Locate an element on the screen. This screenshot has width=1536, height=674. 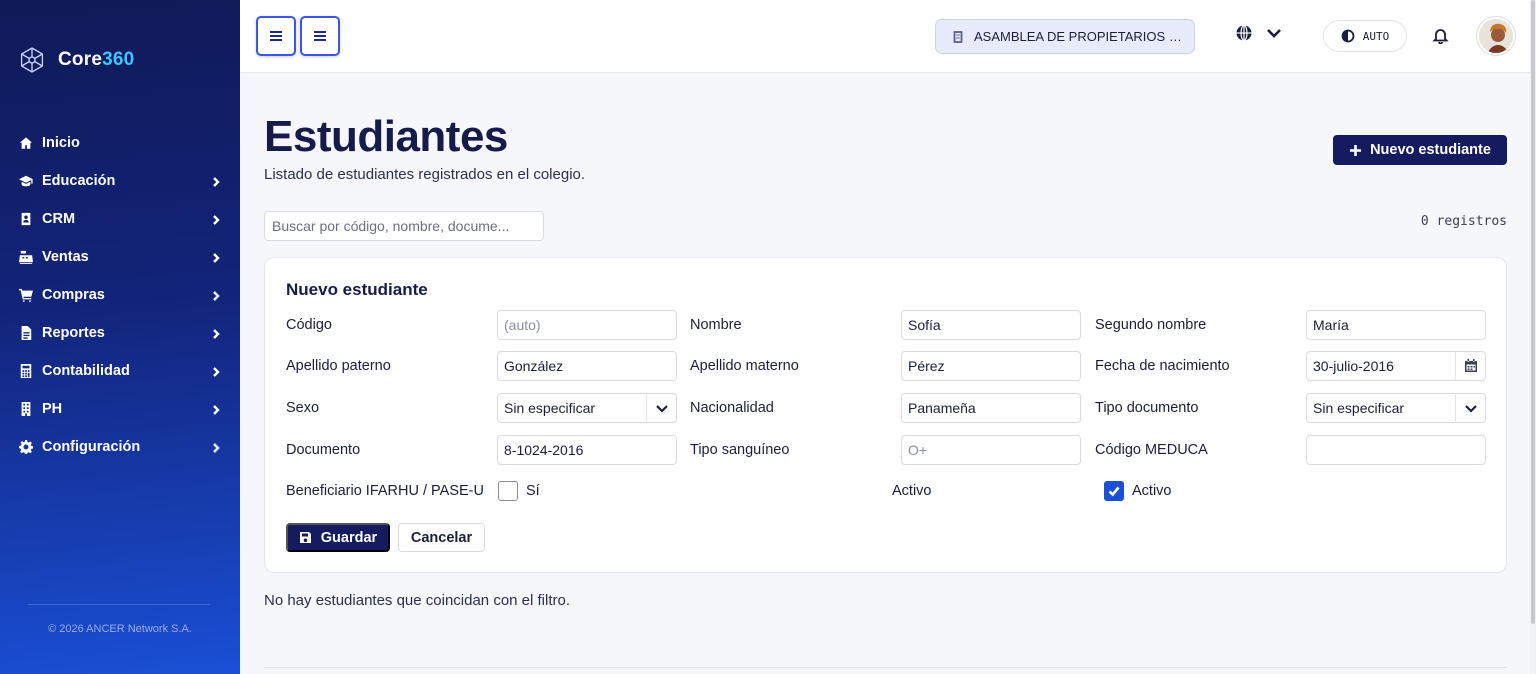
apellido-paterno-label: Apellido paterno is located at coordinates (338, 366).